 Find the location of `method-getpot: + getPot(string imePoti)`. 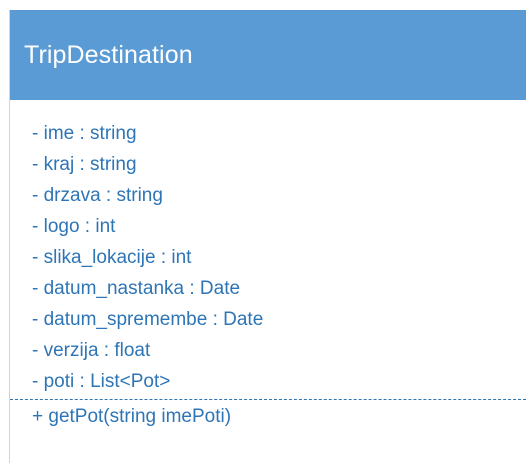

method-getpot: + getPot(string imePoti) is located at coordinates (132, 416).